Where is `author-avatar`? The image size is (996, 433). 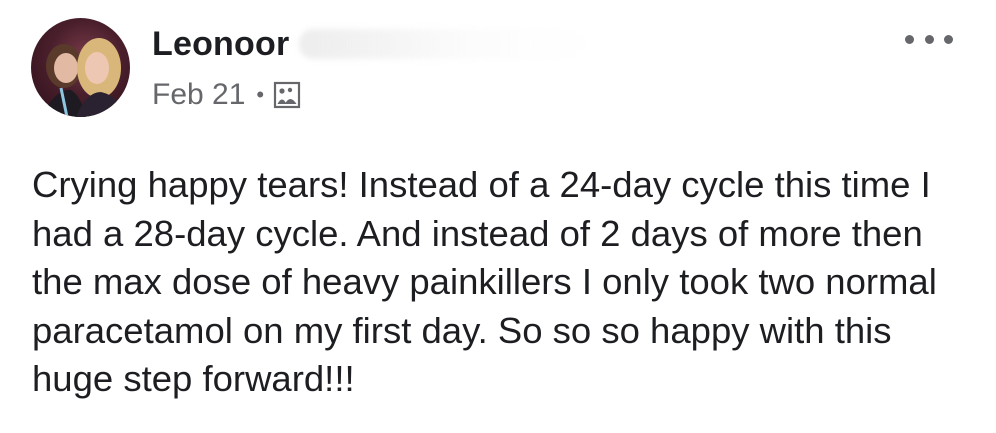
author-avatar is located at coordinates (80, 67).